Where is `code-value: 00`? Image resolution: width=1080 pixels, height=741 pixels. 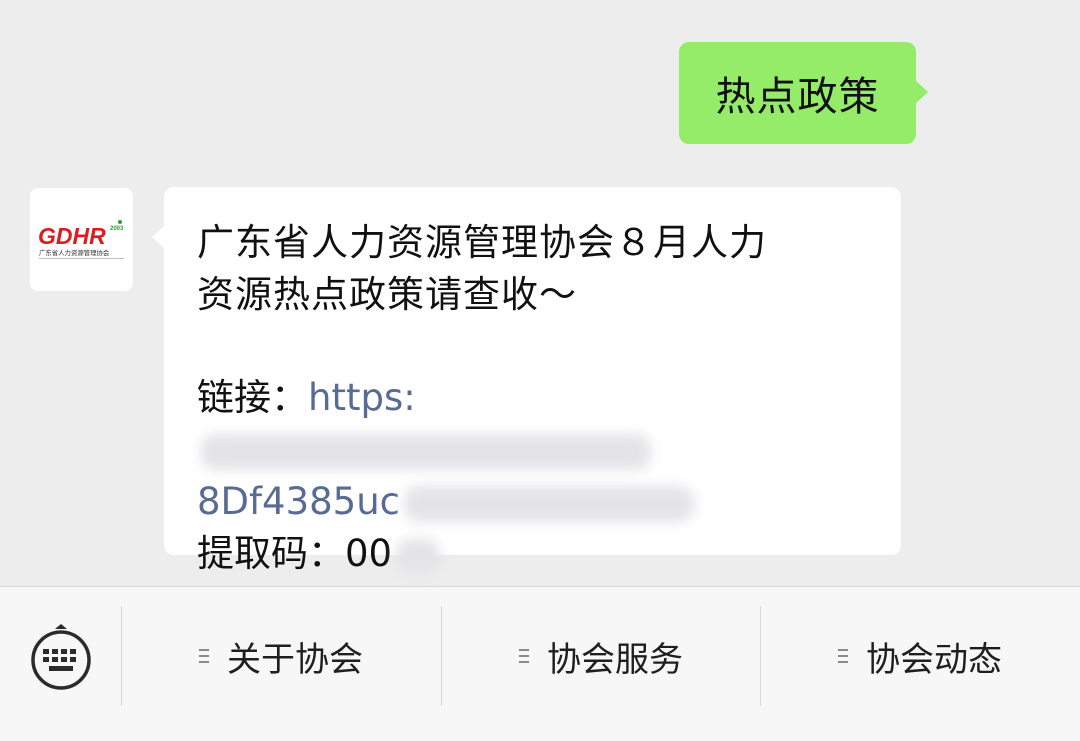 code-value: 00 is located at coordinates (369, 553).